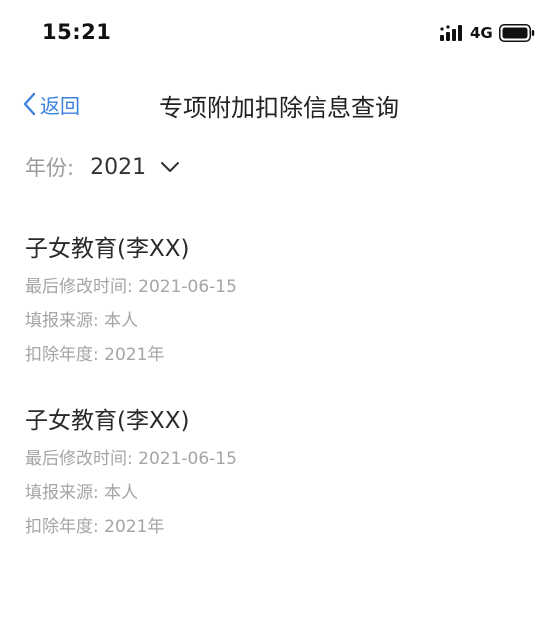 Image resolution: width=558 pixels, height=637 pixels. Describe the element at coordinates (279, 32) in the screenshot. I see `status-bar: 15:21 4G` at that location.